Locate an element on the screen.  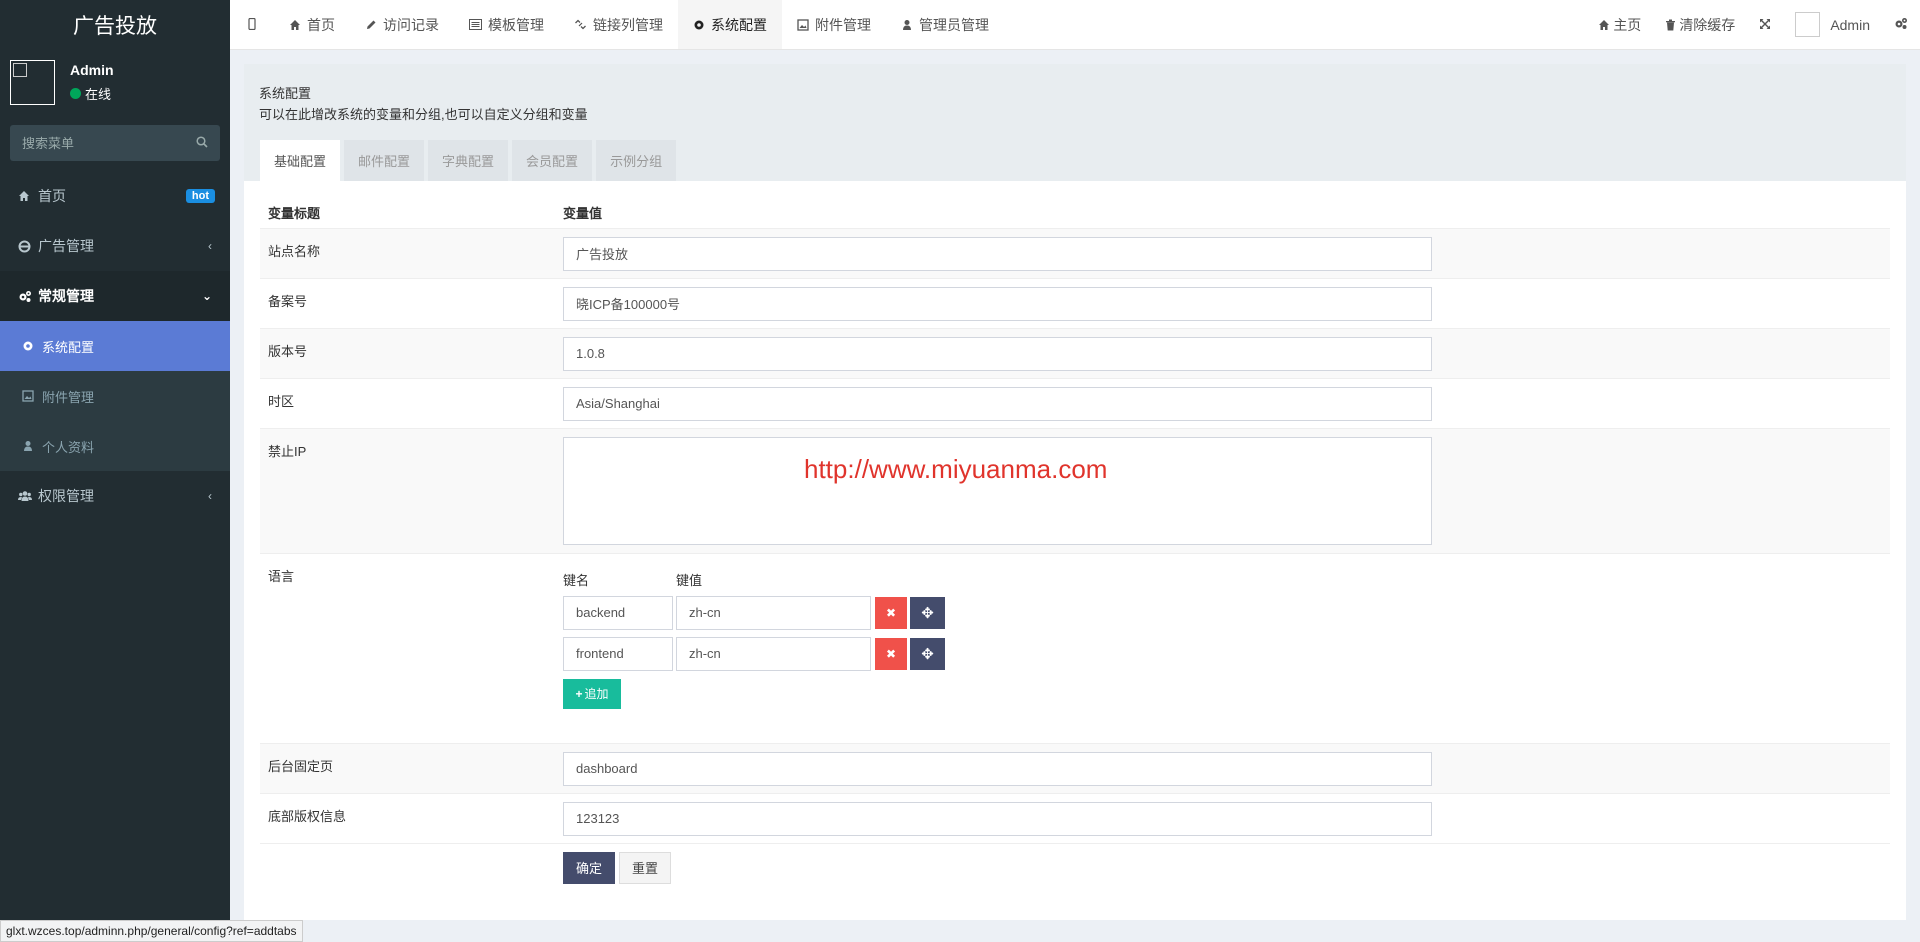
fullscreen-button is located at coordinates (1765, 25).